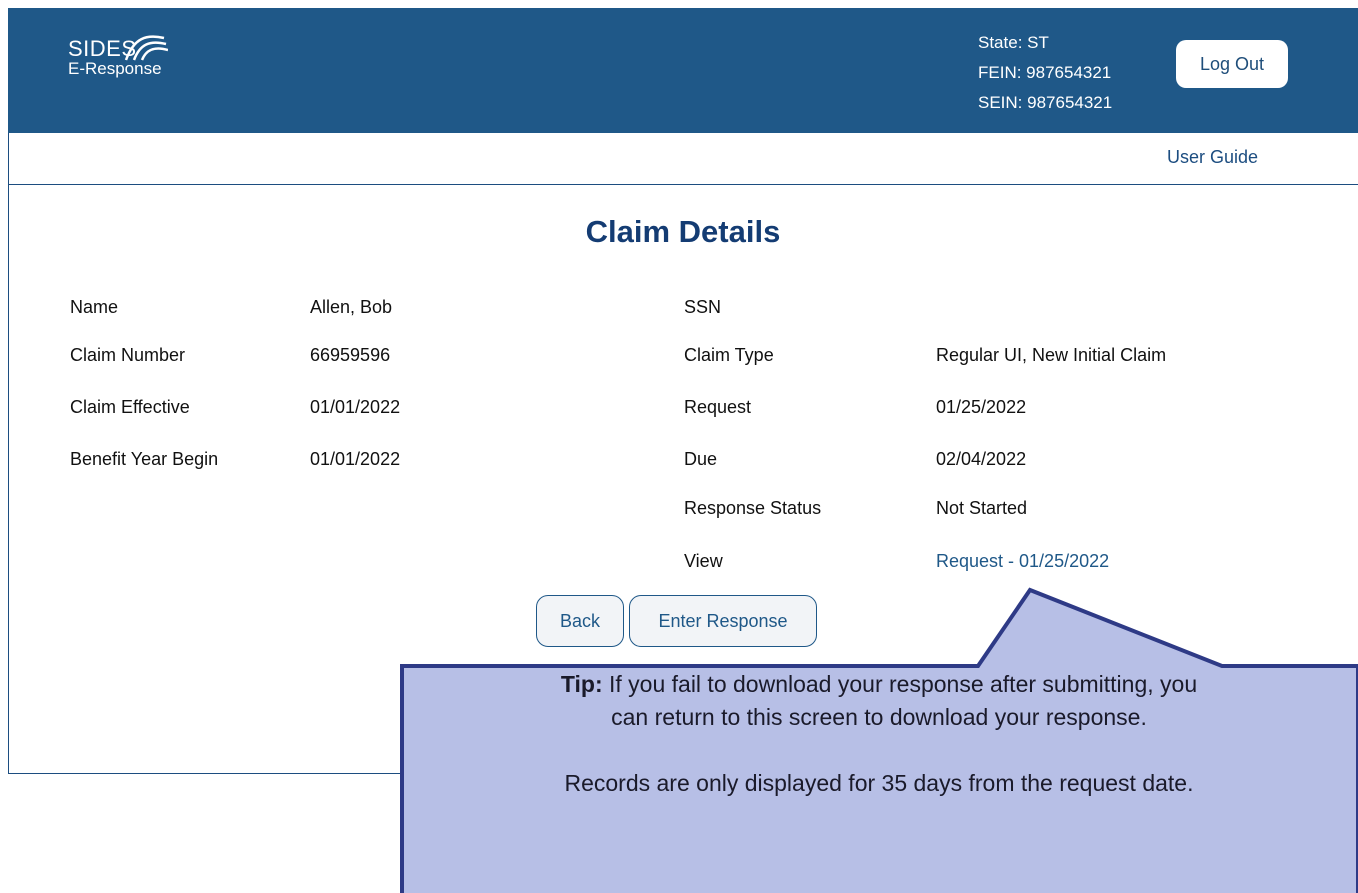  I want to click on tip-prefix: Tip:, so click(581, 684).